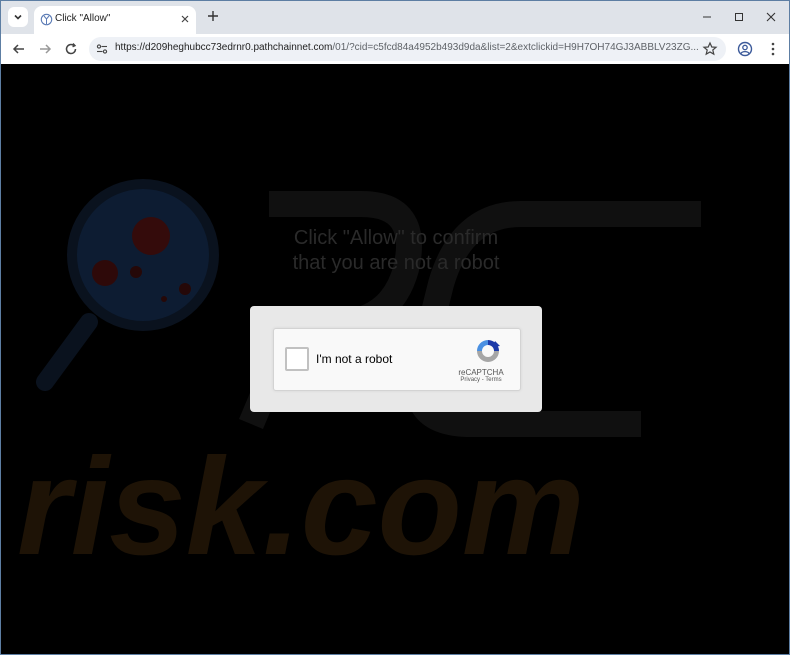 The height and width of the screenshot is (655, 790). I want to click on globe-icon, so click(46, 19).